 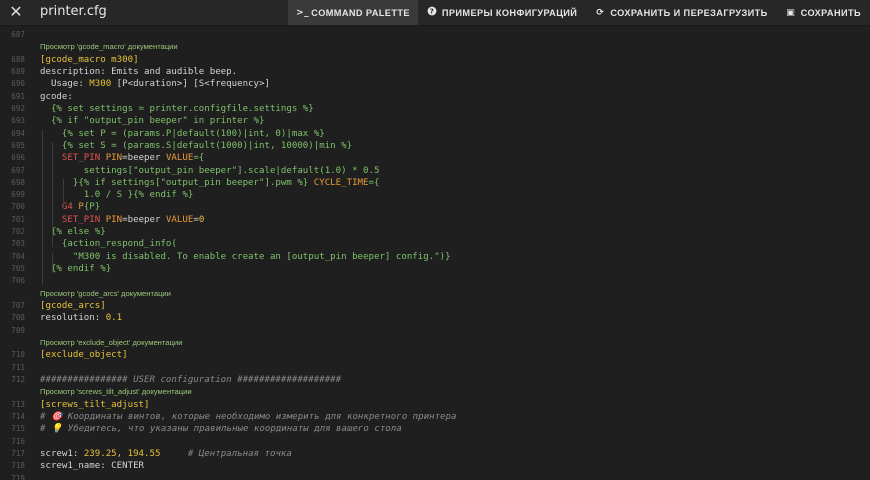 What do you see at coordinates (62, 453) in the screenshot?
I see `code-token: screw1:` at bounding box center [62, 453].